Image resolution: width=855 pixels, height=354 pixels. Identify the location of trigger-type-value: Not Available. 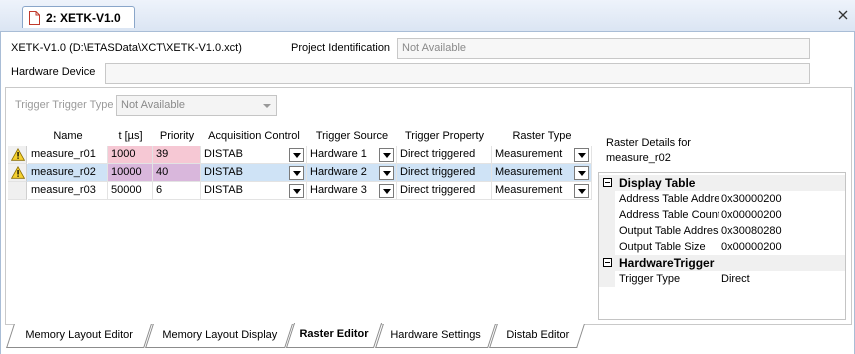
(153, 105).